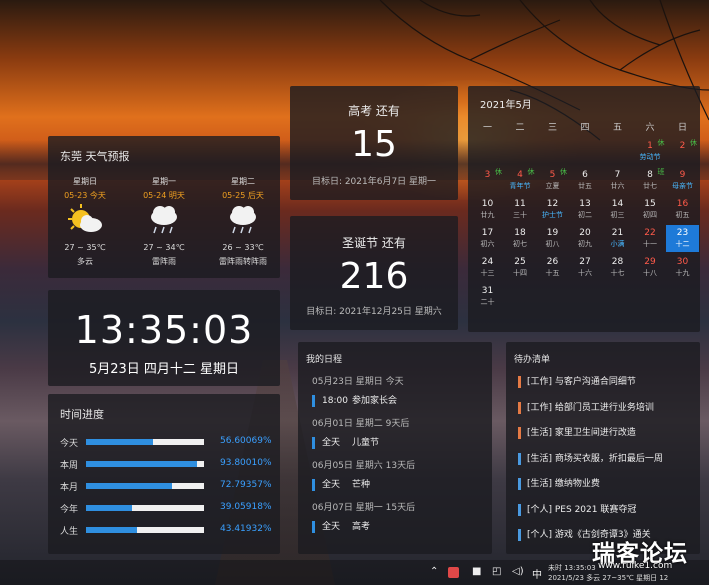 The width and height of the screenshot is (709, 585). I want to click on weather-day-tomorrow: 星期一 05-24 明天 27 ~ 34℃ 雷阵雨, so click(164, 221).